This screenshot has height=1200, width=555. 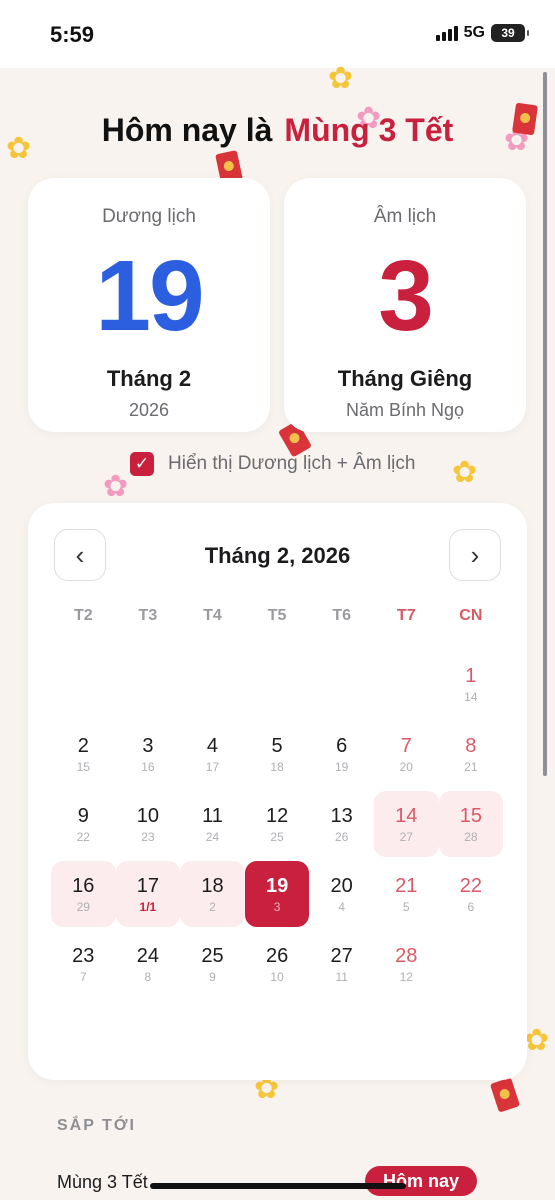 I want to click on weekday-label: T4, so click(x=212, y=615).